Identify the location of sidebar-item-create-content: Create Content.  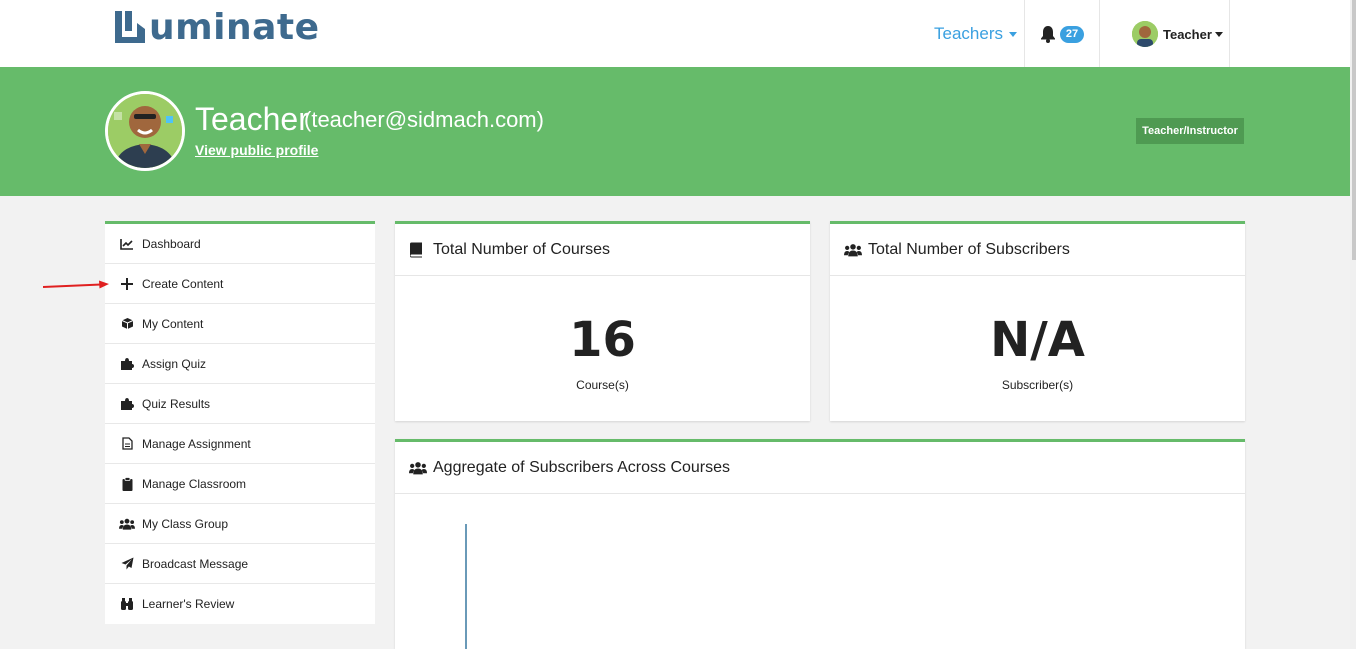
(240, 284).